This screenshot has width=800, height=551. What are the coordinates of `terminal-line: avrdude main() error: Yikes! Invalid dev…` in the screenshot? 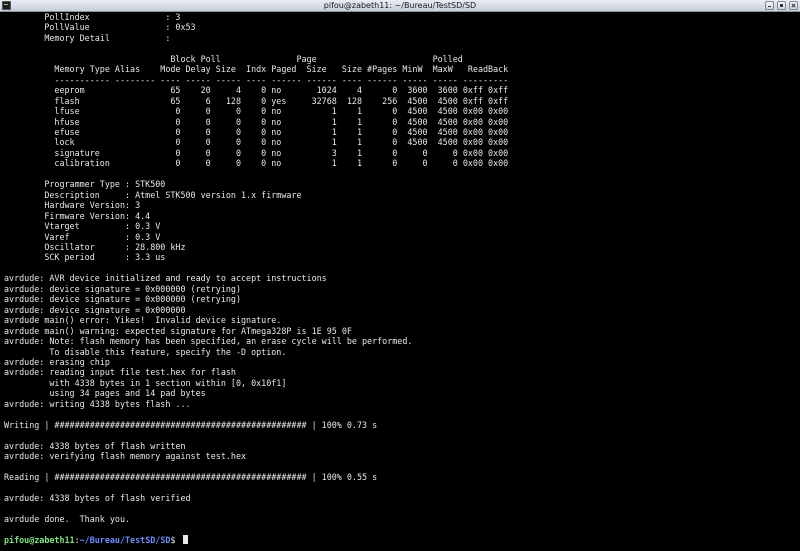 It's located at (143, 320).